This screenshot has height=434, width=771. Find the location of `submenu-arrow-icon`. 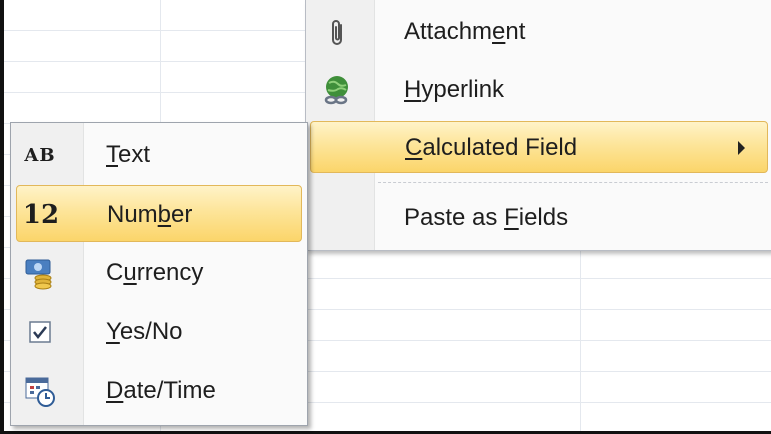

submenu-arrow-icon is located at coordinates (741, 148).